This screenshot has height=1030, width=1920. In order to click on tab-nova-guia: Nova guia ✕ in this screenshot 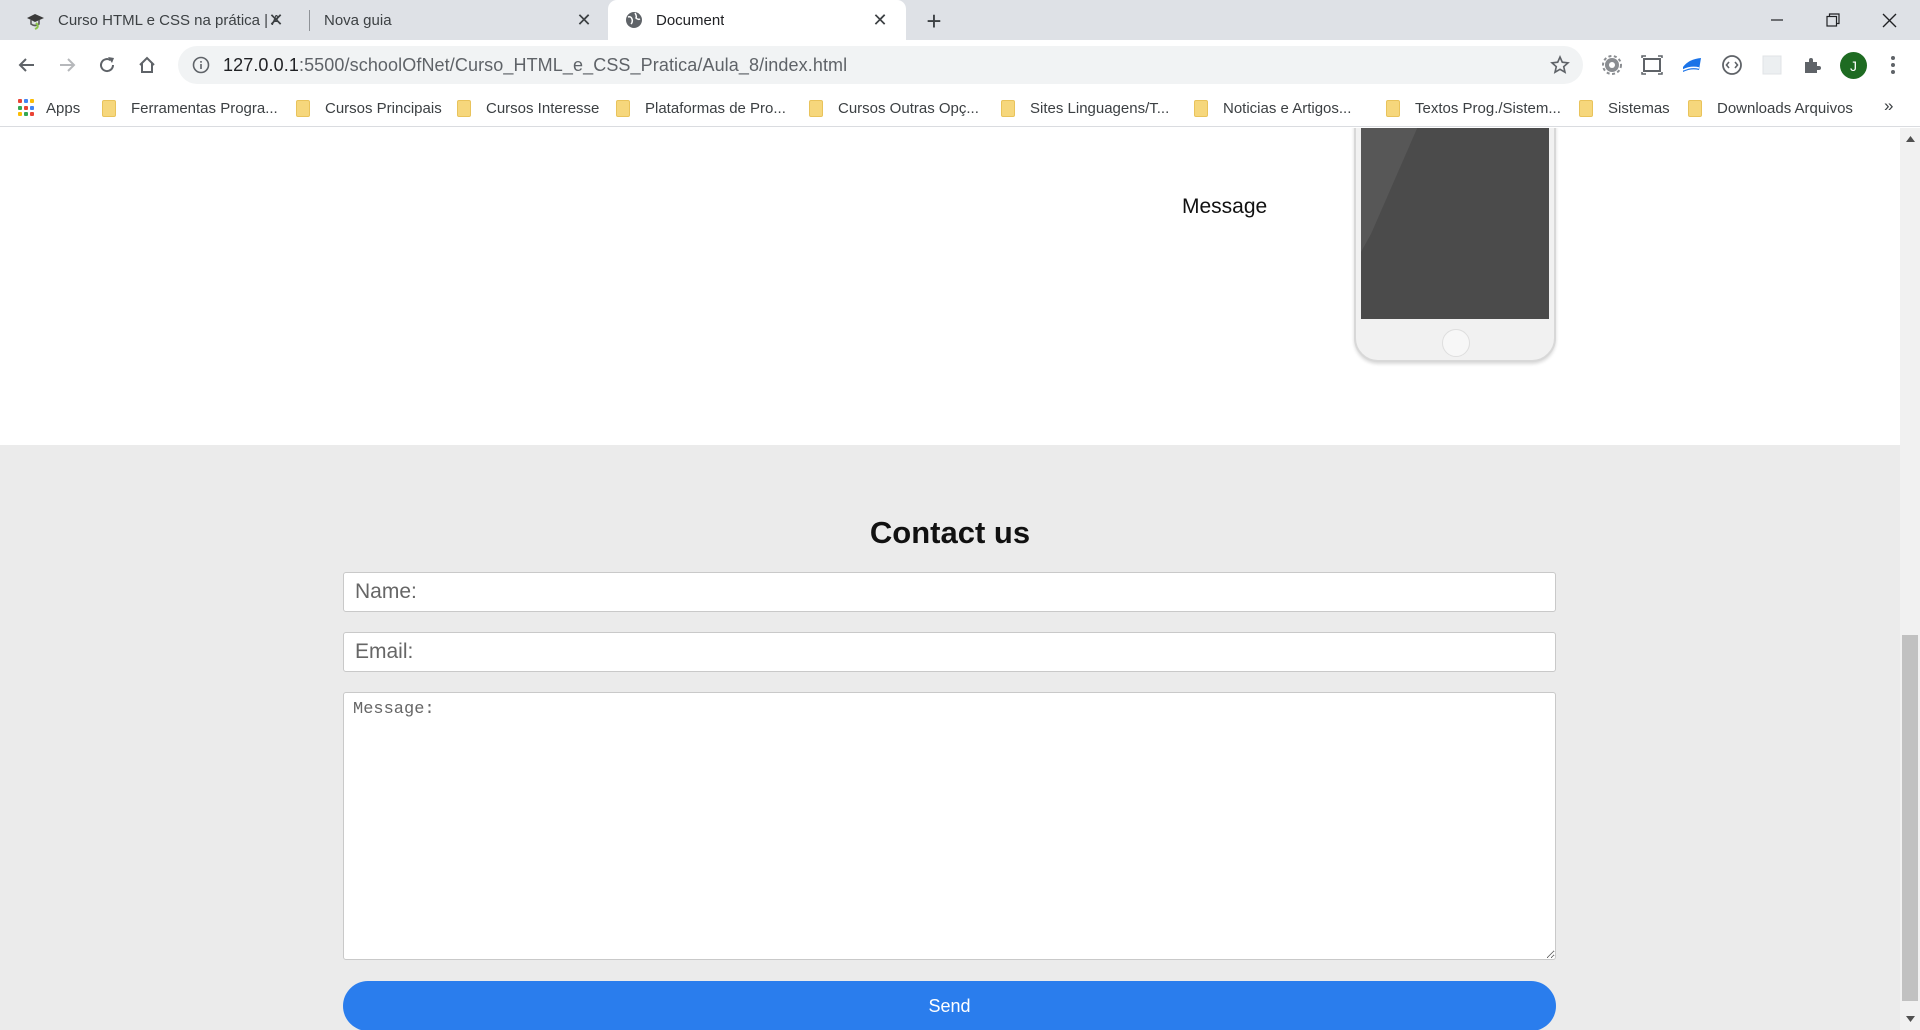, I will do `click(459, 20)`.